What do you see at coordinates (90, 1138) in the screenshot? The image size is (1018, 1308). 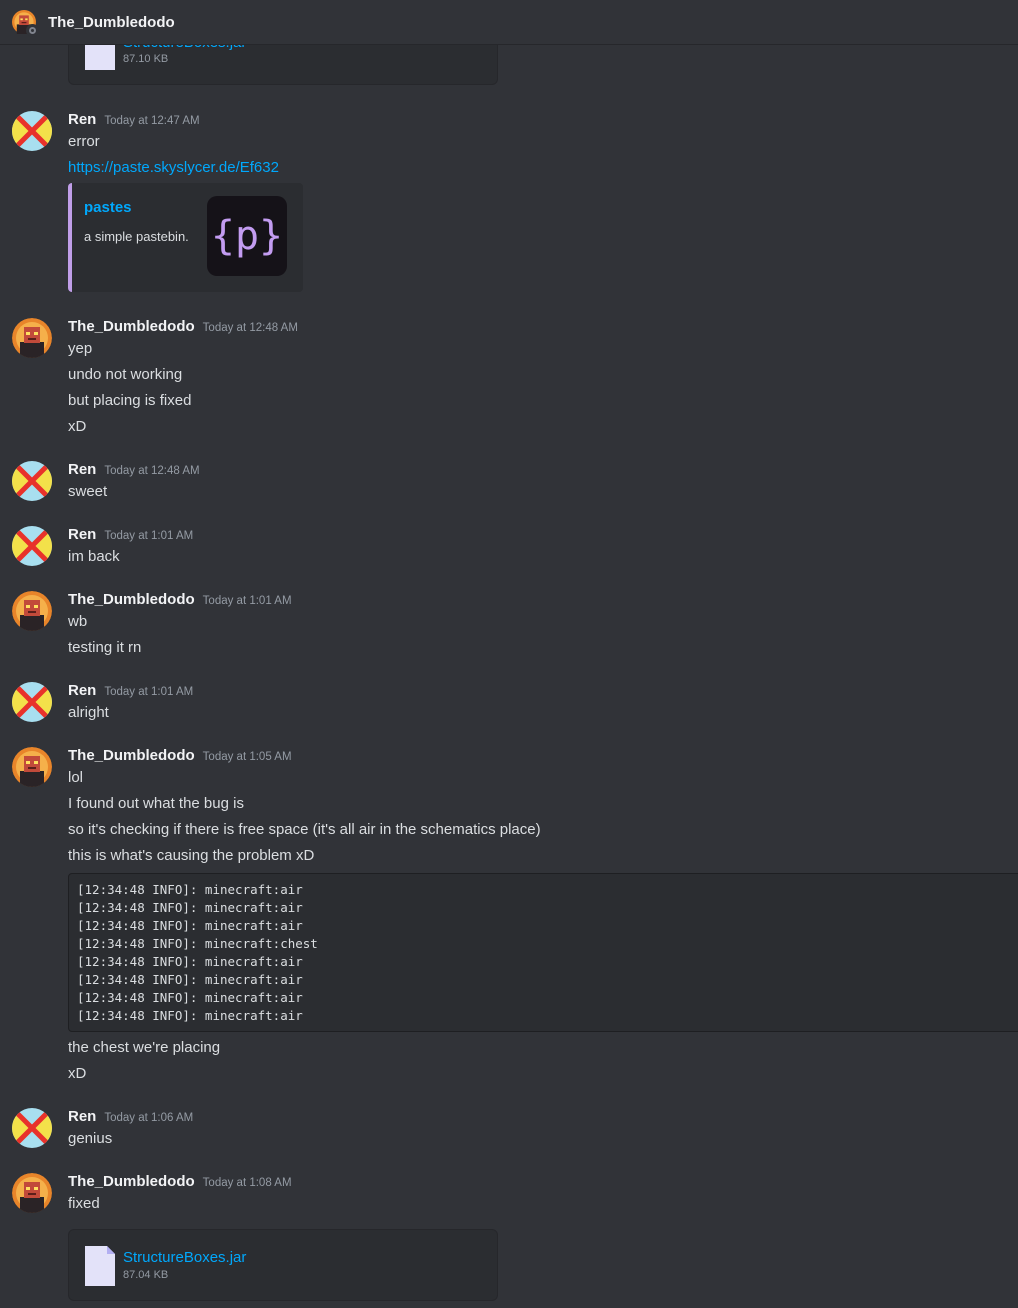 I see `message-text: genius` at bounding box center [90, 1138].